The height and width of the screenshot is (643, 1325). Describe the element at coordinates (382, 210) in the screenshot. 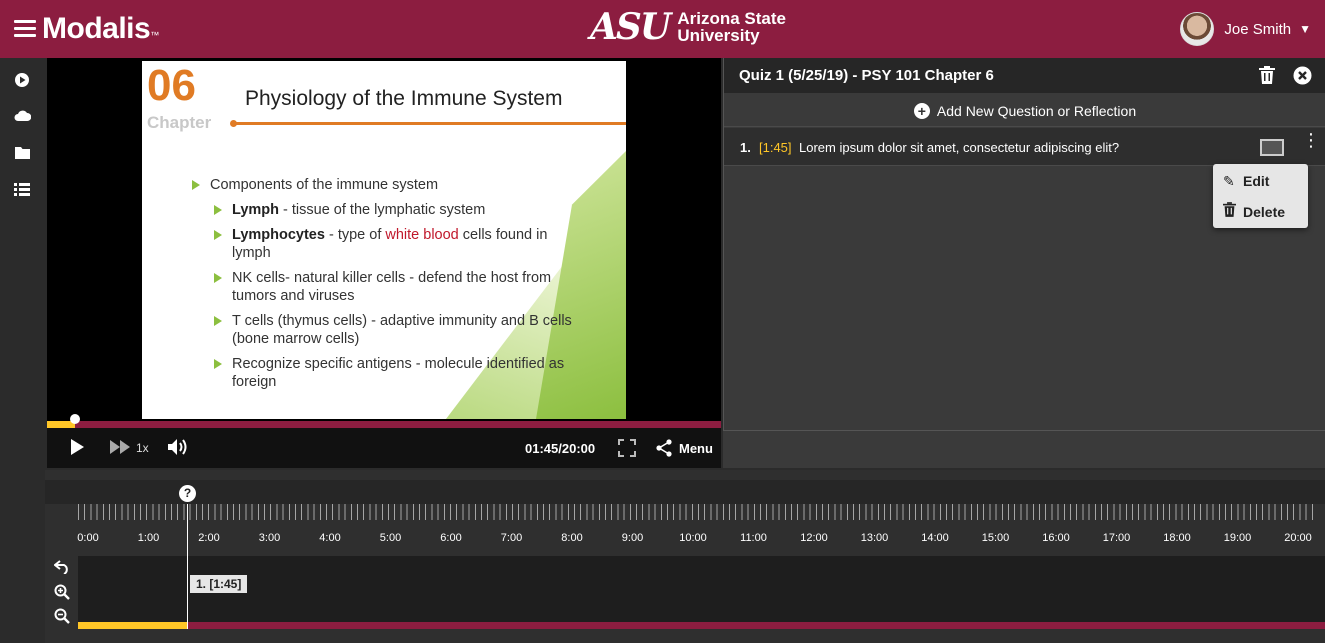

I see `sub-bullet: Lymph - tissue of the lymphatic system` at that location.